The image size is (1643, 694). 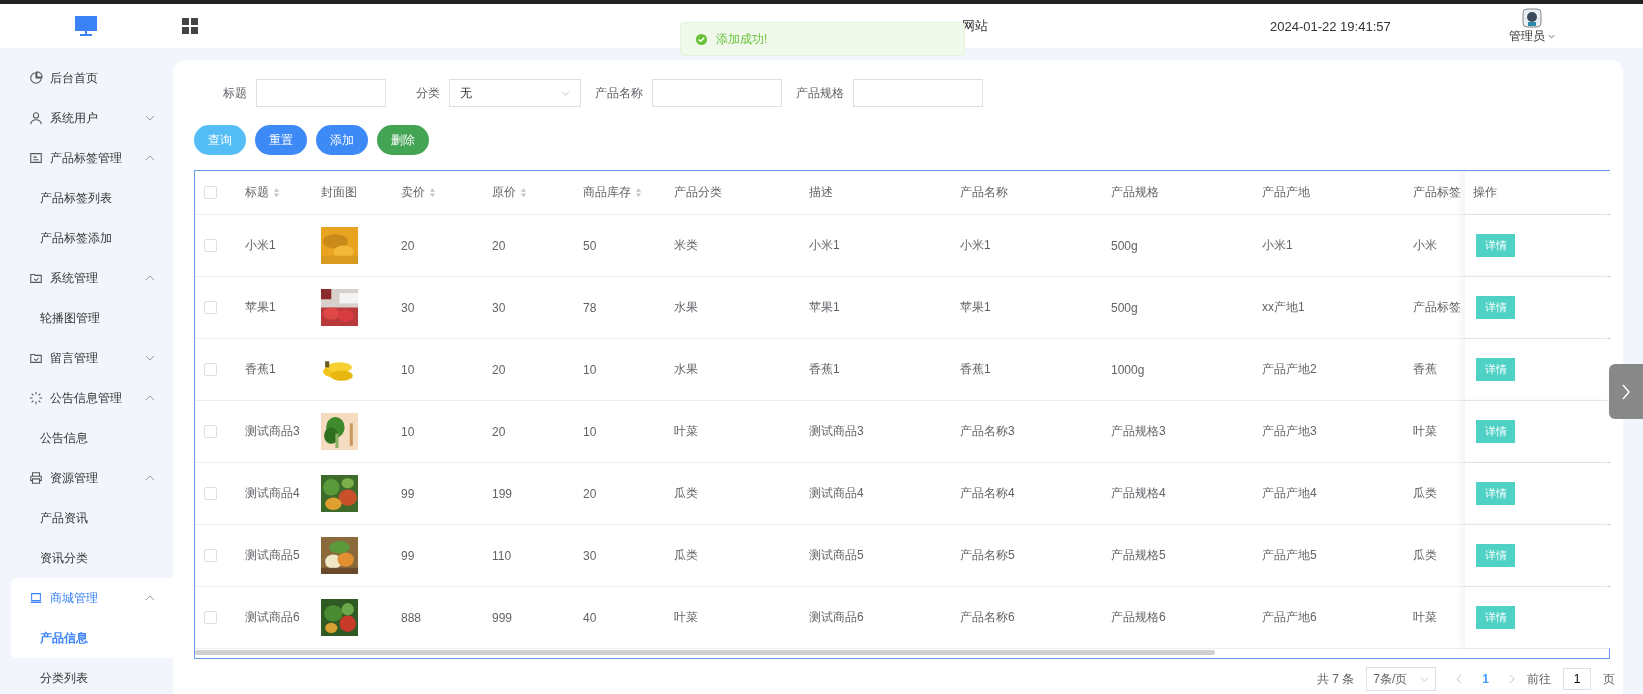 I want to click on sidebar-item: 公告信息管理, so click(x=86, y=398).